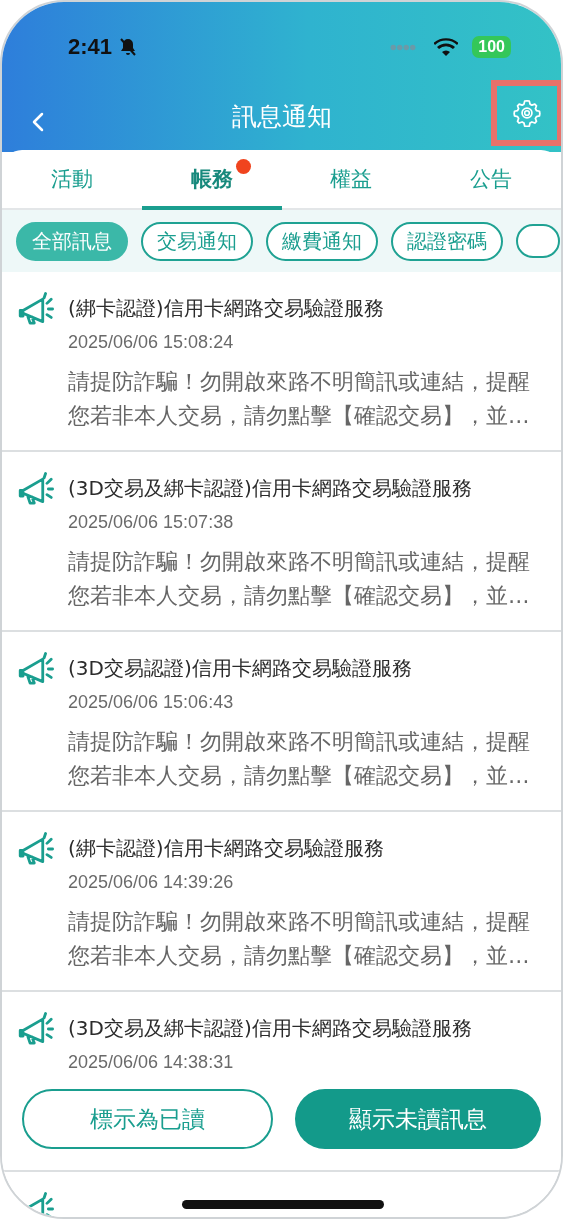 This screenshot has height=1219, width=563. What do you see at coordinates (38, 122) in the screenshot?
I see `back-icon` at bounding box center [38, 122].